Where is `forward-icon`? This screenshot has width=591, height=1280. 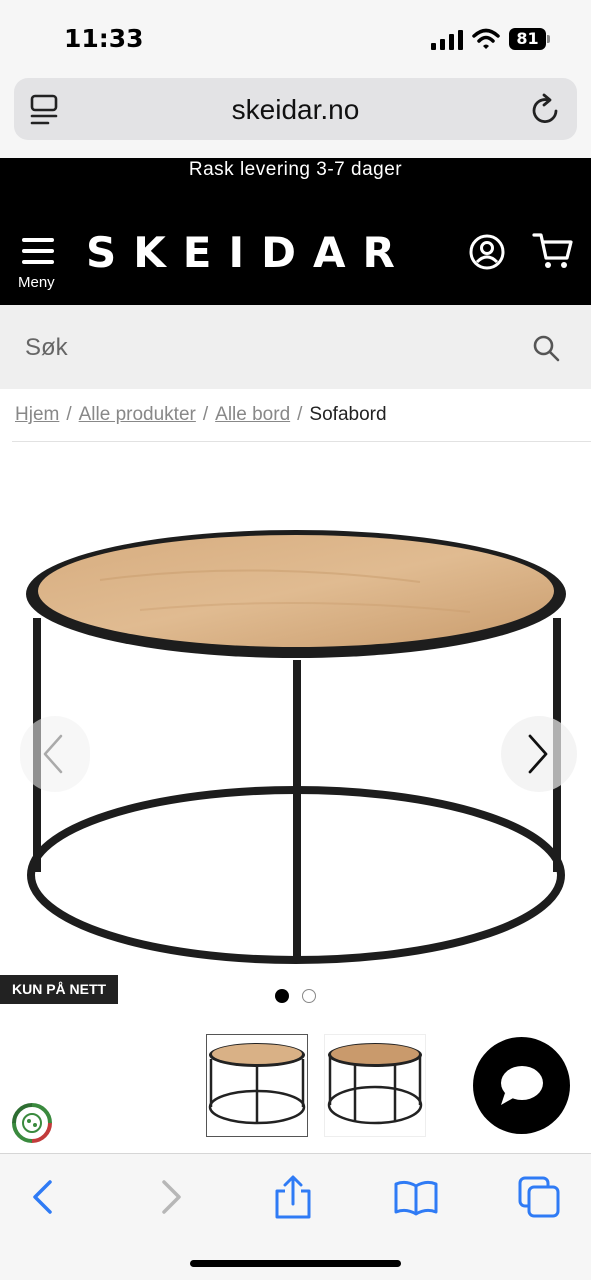
forward-icon is located at coordinates (171, 1197).